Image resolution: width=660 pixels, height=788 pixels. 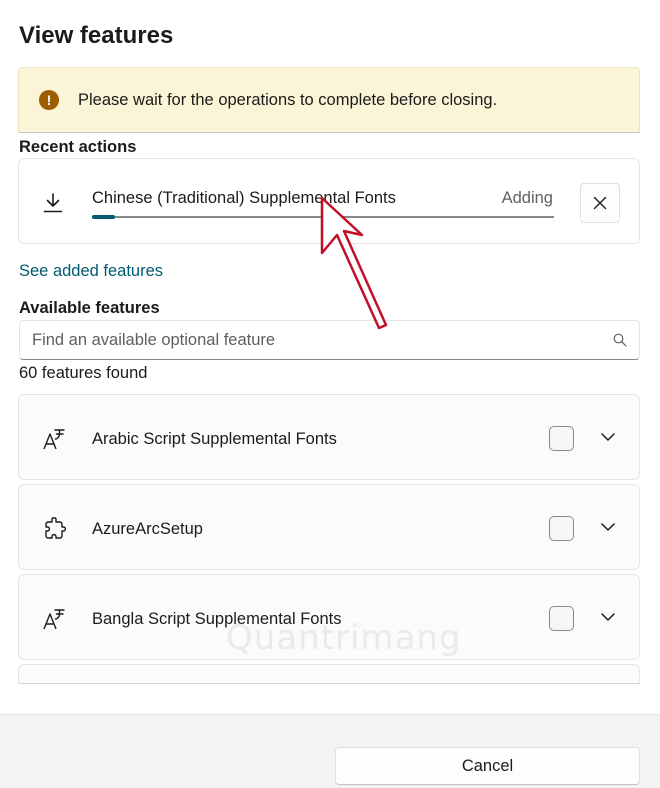 What do you see at coordinates (96, 35) in the screenshot?
I see `dialog-title: View features` at bounding box center [96, 35].